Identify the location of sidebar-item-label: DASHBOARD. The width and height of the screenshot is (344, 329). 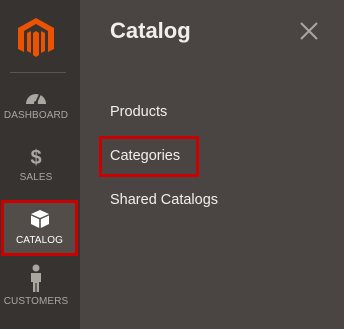
(36, 115).